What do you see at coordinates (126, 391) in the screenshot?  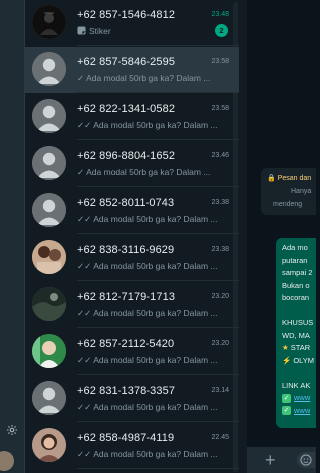 I see `contact-name: +62 831-1378-3357` at bounding box center [126, 391].